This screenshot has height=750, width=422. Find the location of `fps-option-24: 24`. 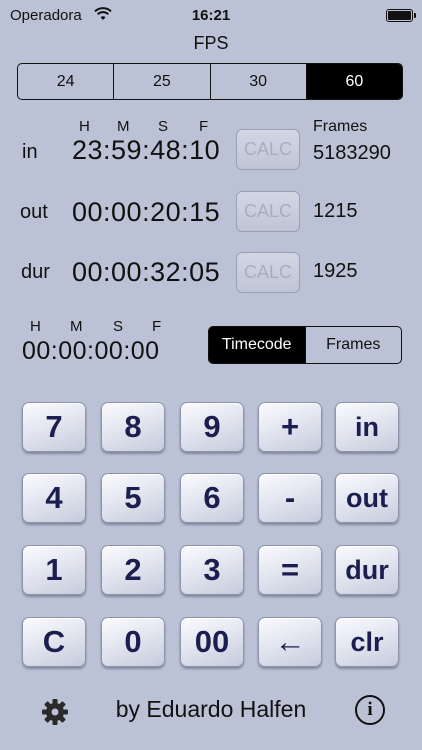

fps-option-24: 24 is located at coordinates (65, 81).